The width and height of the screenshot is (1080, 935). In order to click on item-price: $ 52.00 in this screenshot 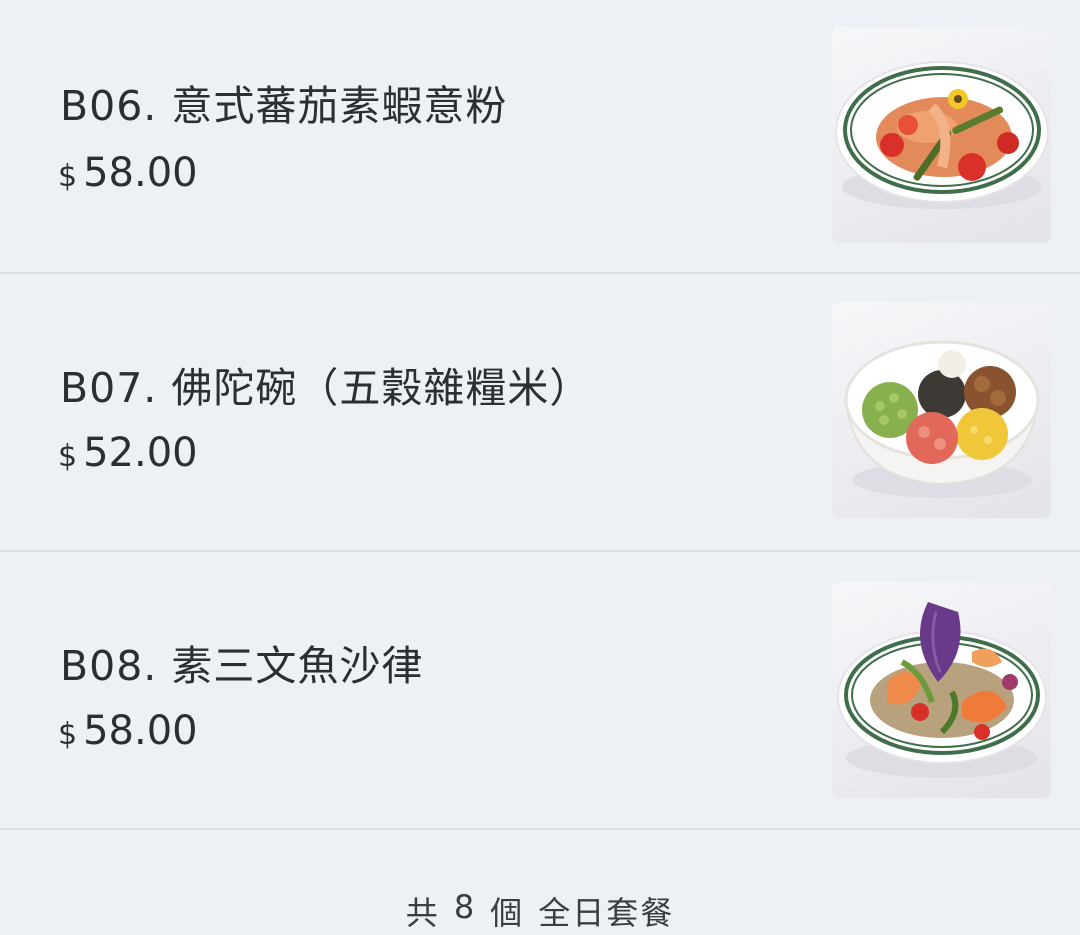, I will do `click(128, 453)`.